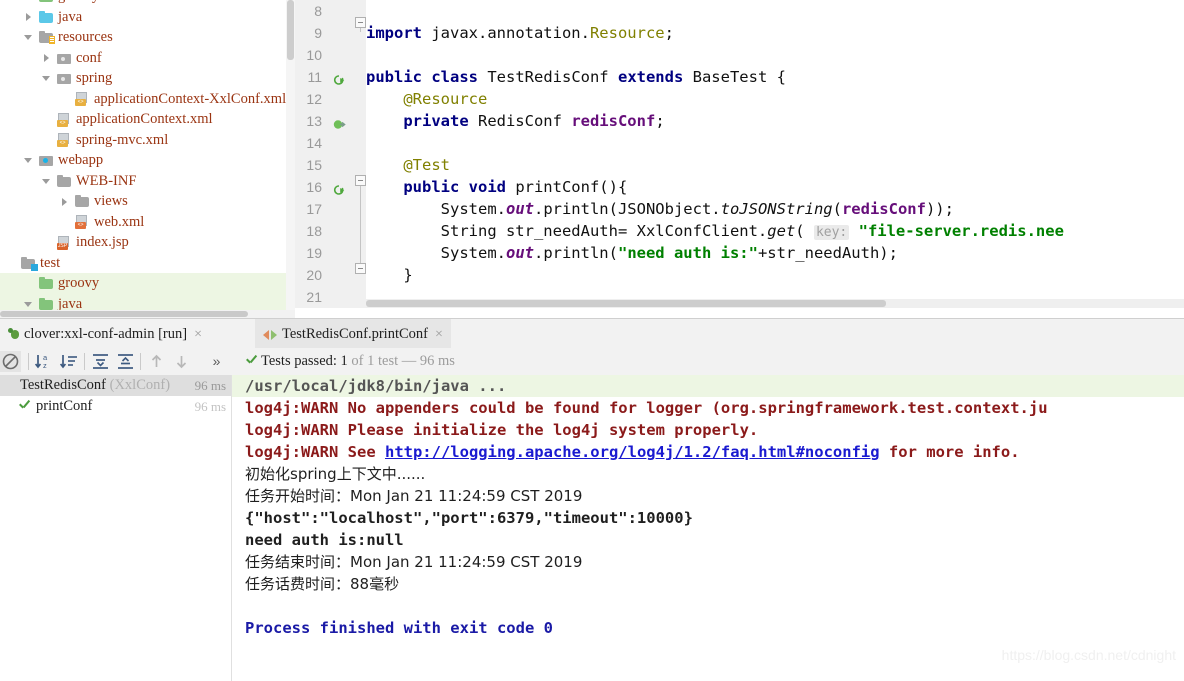 The height and width of the screenshot is (681, 1184). I want to click on editor-horizontal-scrollbar, so click(775, 303).